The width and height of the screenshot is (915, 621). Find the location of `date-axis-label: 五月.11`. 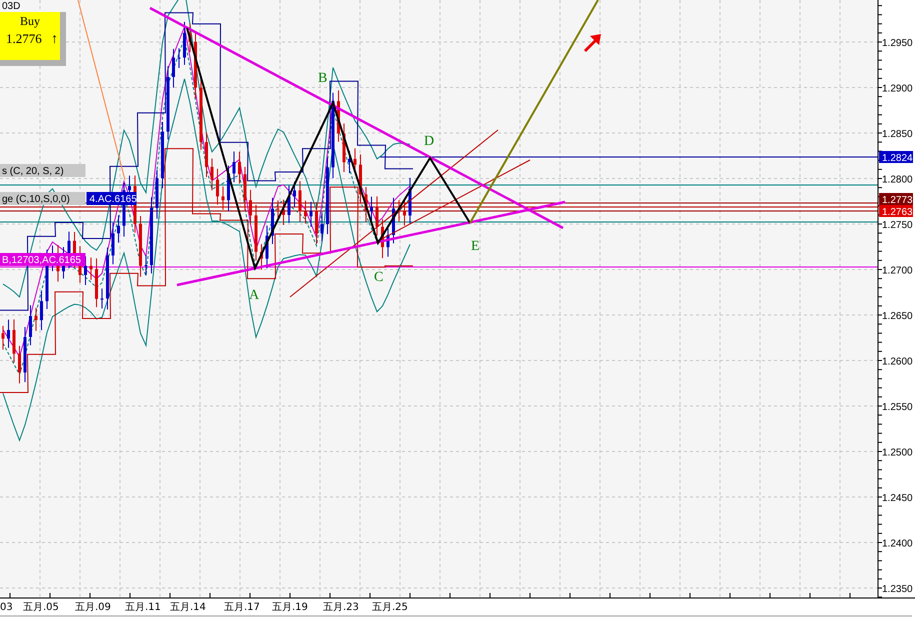

date-axis-label: 五月.11 is located at coordinates (143, 607).